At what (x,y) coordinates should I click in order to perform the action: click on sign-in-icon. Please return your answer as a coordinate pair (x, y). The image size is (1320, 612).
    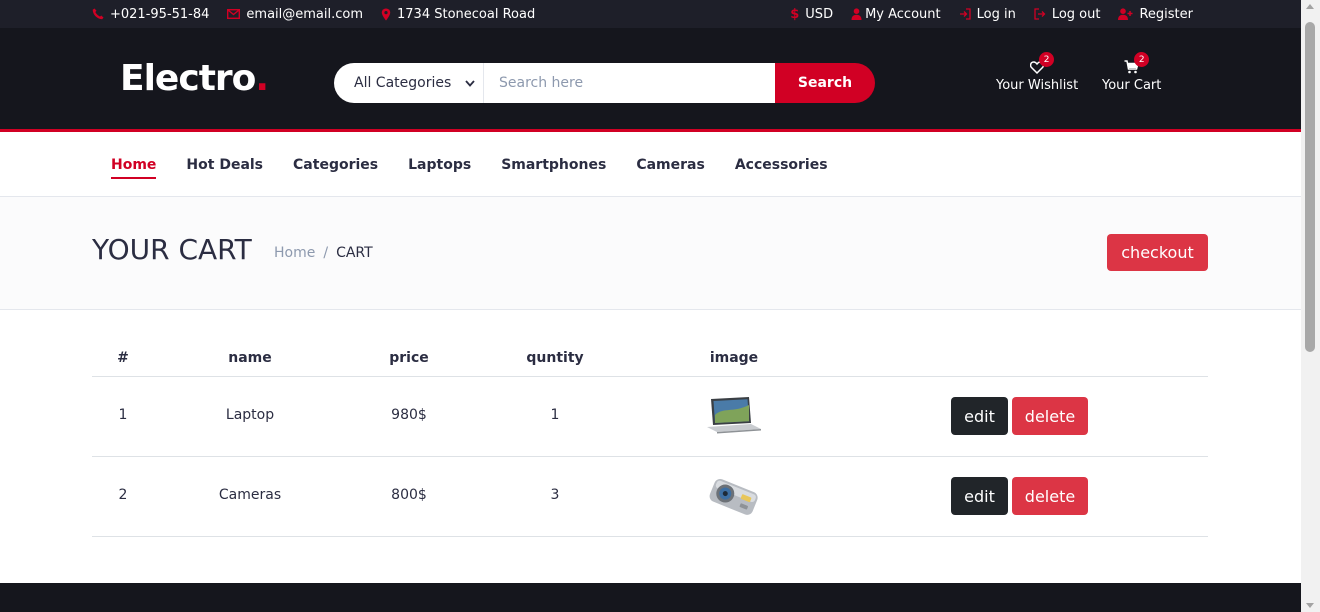
    Looking at the image, I should click on (965, 14).